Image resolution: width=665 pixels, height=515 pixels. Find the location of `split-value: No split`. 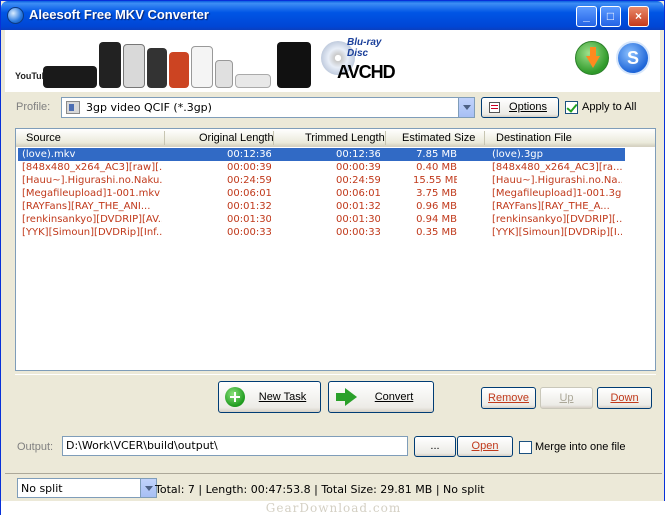

split-value: No split is located at coordinates (42, 488).